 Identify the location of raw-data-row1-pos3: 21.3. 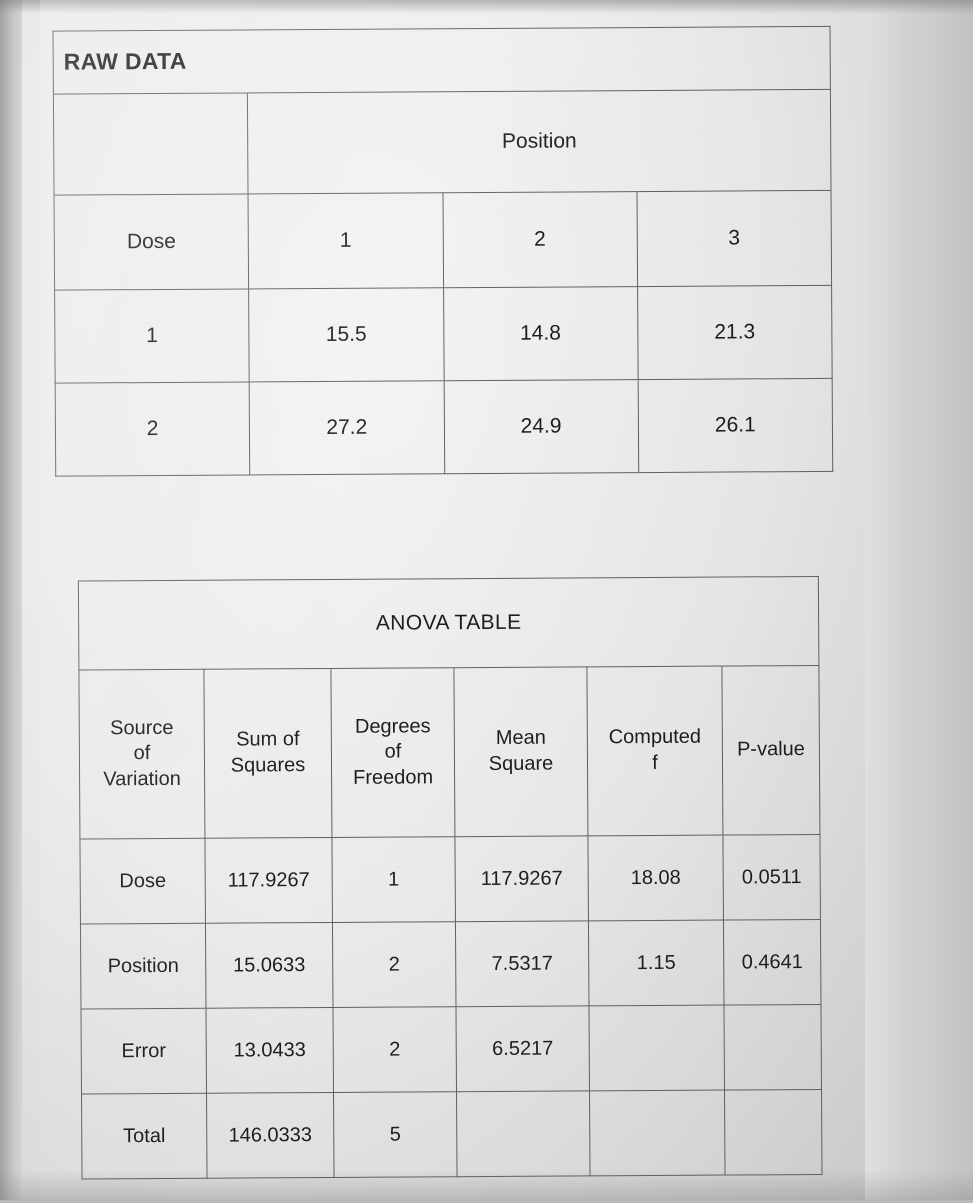
(735, 332).